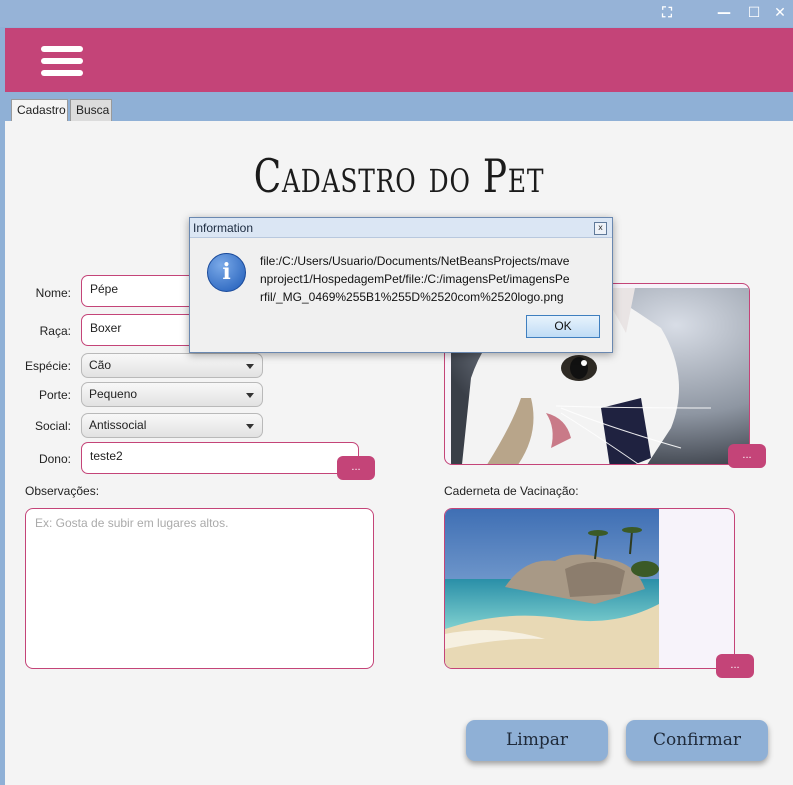 Image resolution: width=793 pixels, height=785 pixels. Describe the element at coordinates (62, 62) in the screenshot. I see `menu-icon` at that location.